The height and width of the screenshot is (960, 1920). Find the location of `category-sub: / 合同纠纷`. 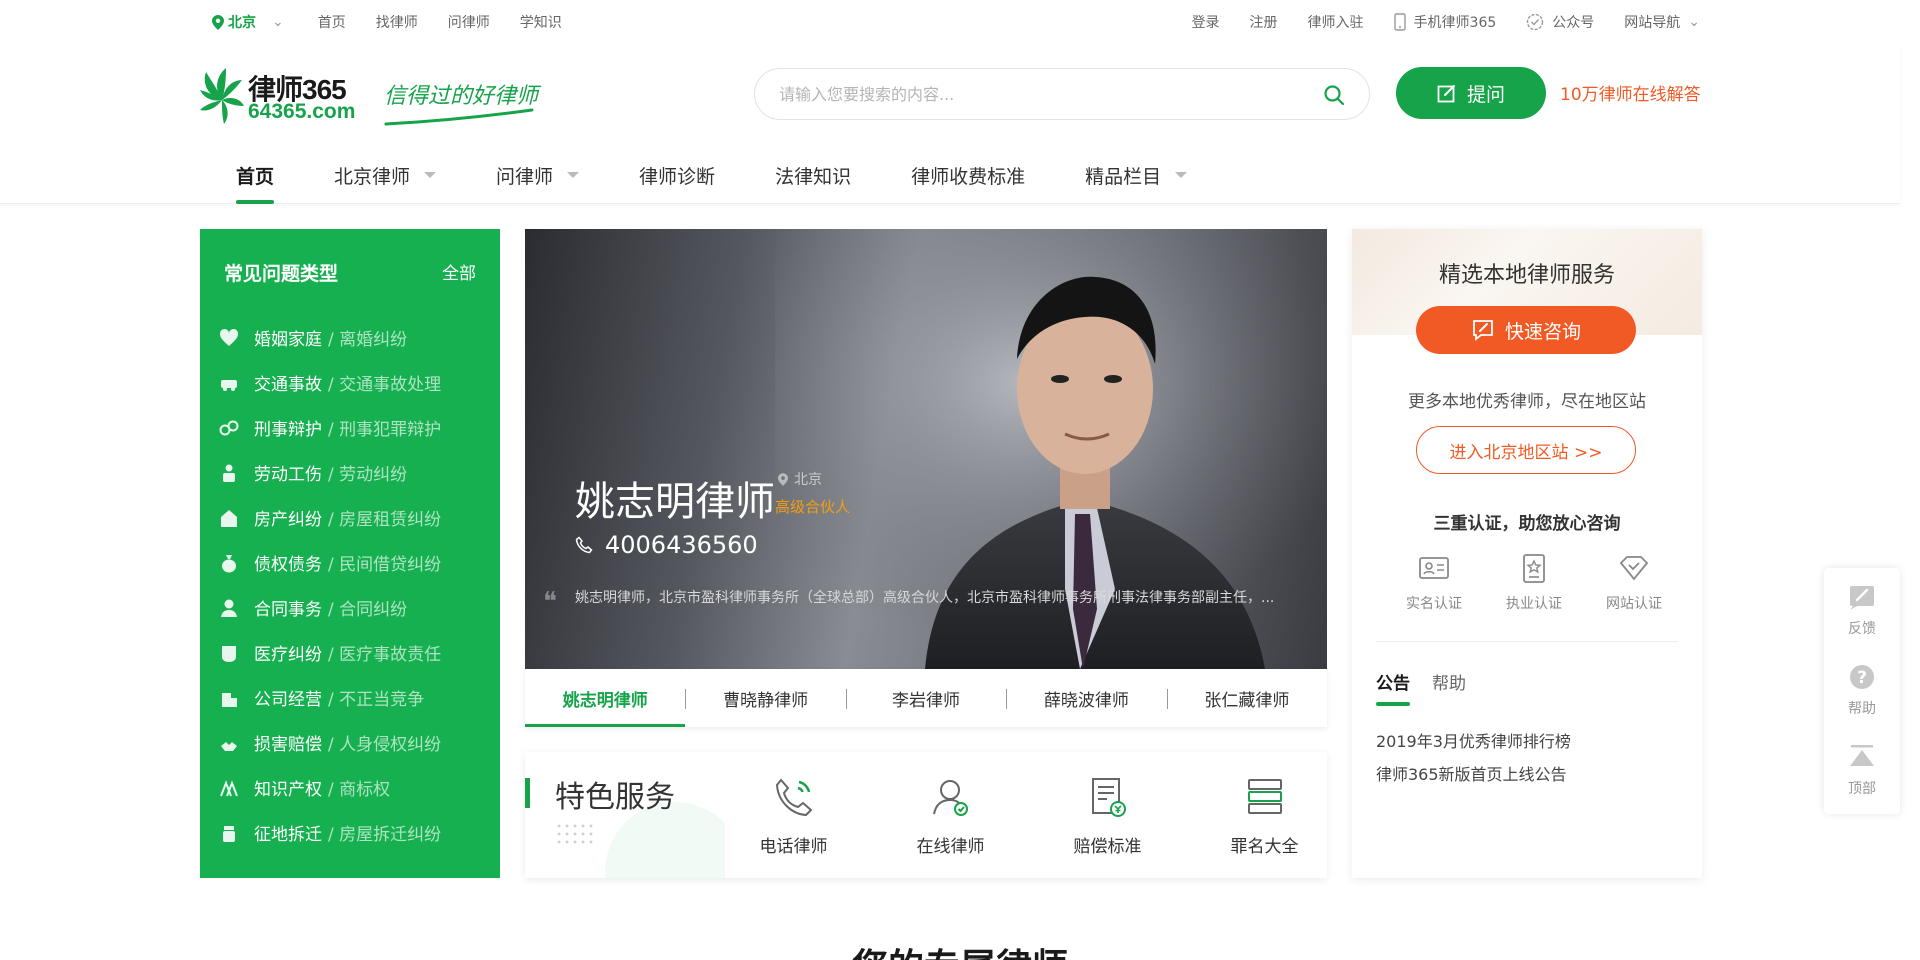

category-sub: / 合同纠纷 is located at coordinates (368, 610).